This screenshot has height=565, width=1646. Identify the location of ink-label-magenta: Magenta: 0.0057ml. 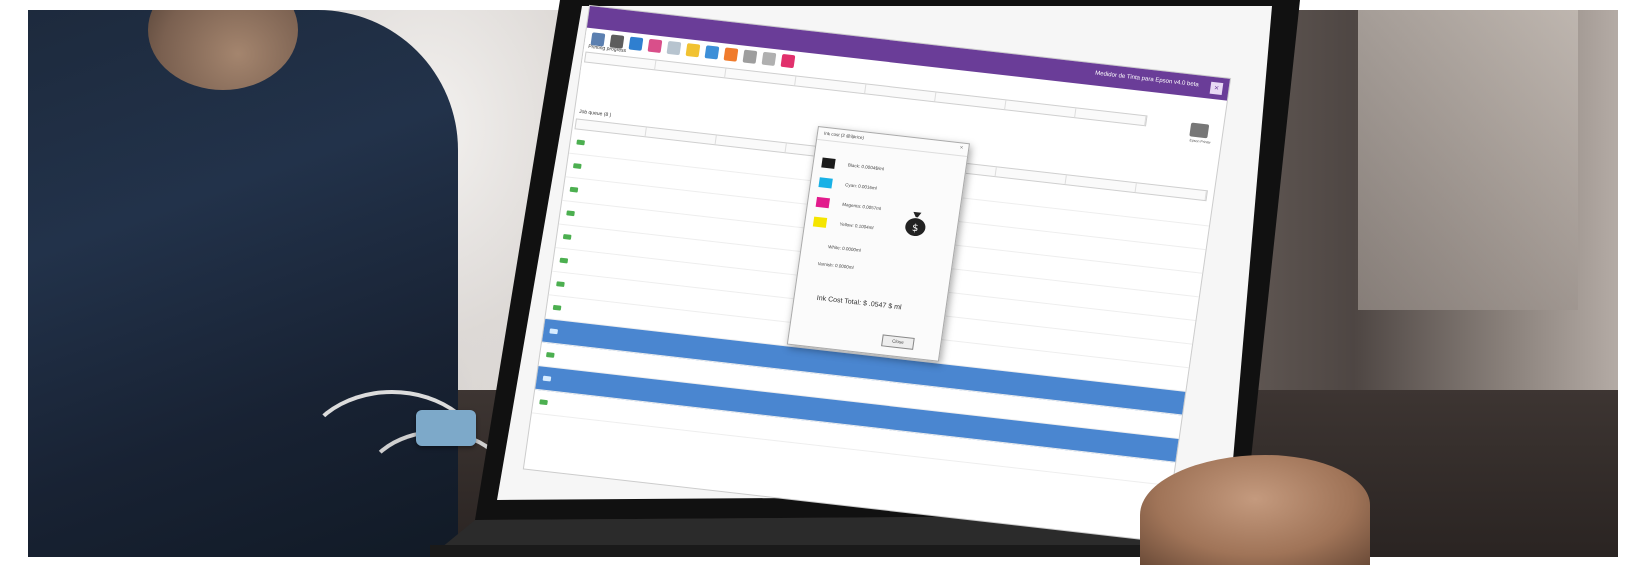
(862, 206).